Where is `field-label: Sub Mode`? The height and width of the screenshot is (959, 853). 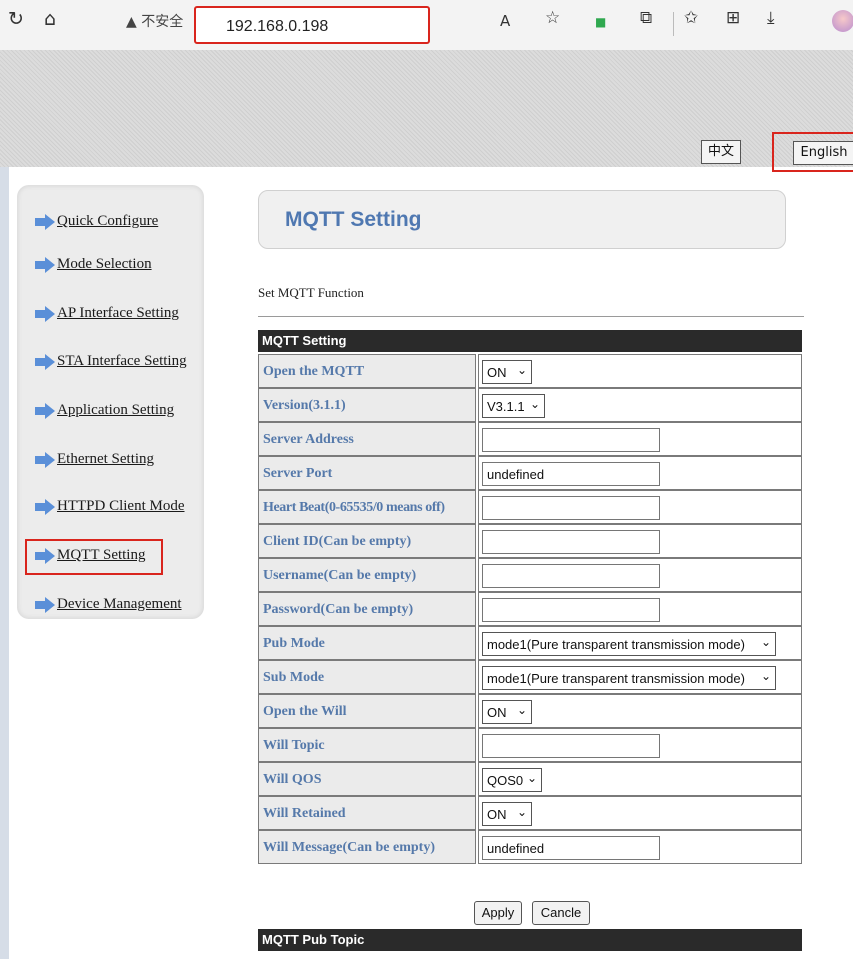 field-label: Sub Mode is located at coordinates (294, 677).